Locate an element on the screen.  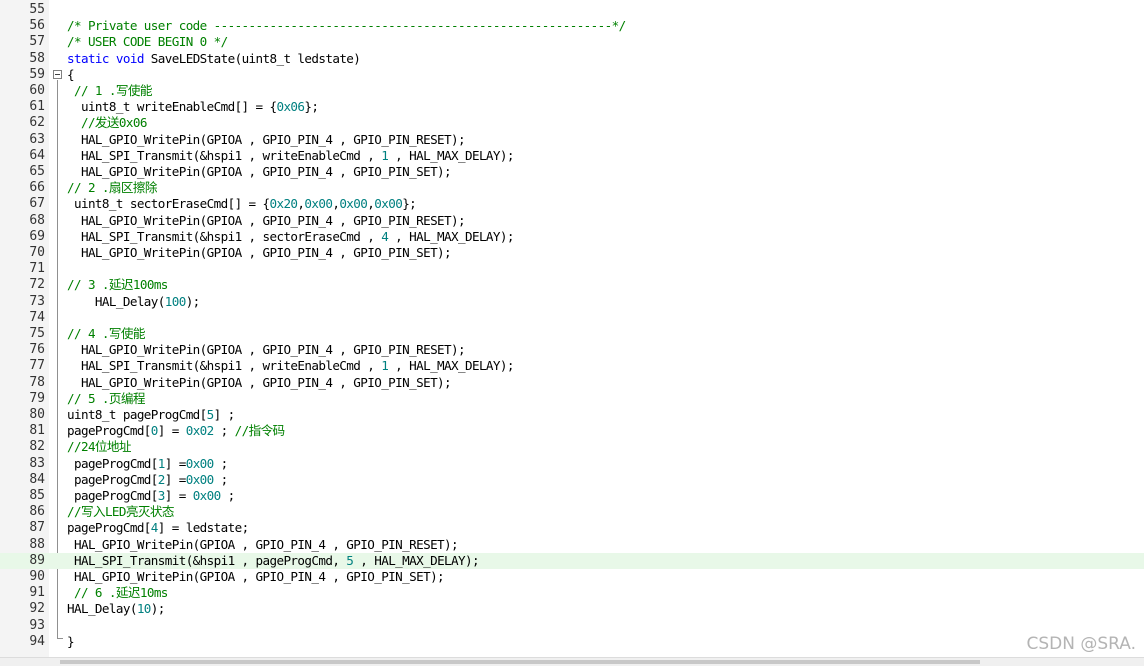
code-line: 86 //写入LED亮灭状态 is located at coordinates (572, 512).